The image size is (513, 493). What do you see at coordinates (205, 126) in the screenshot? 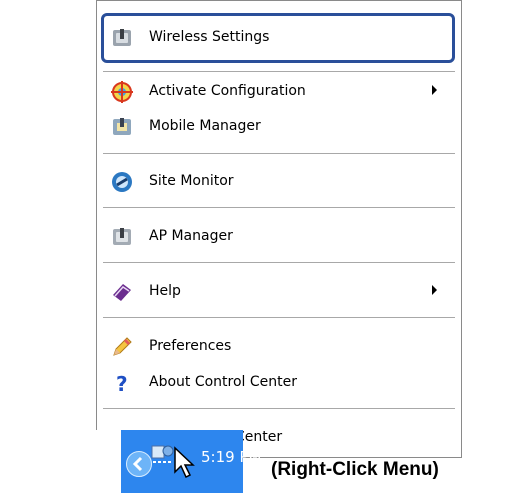
I see `menu-item-label: Mobile Manager` at bounding box center [205, 126].